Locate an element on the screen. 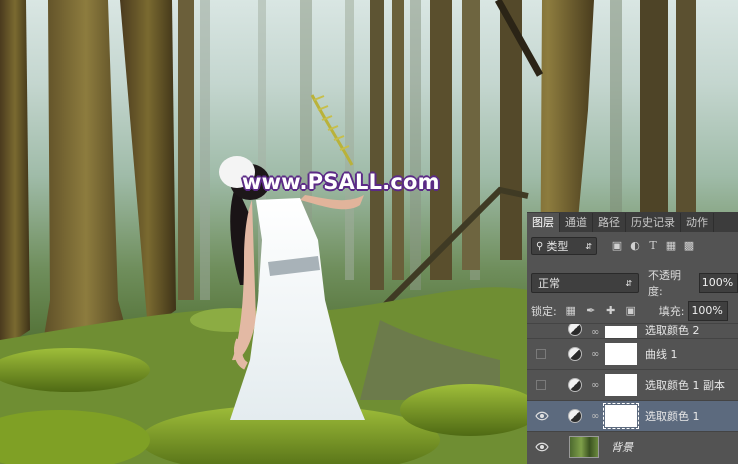 The width and height of the screenshot is (738, 464). lock-paint-icon: ✒ is located at coordinates (591, 311).